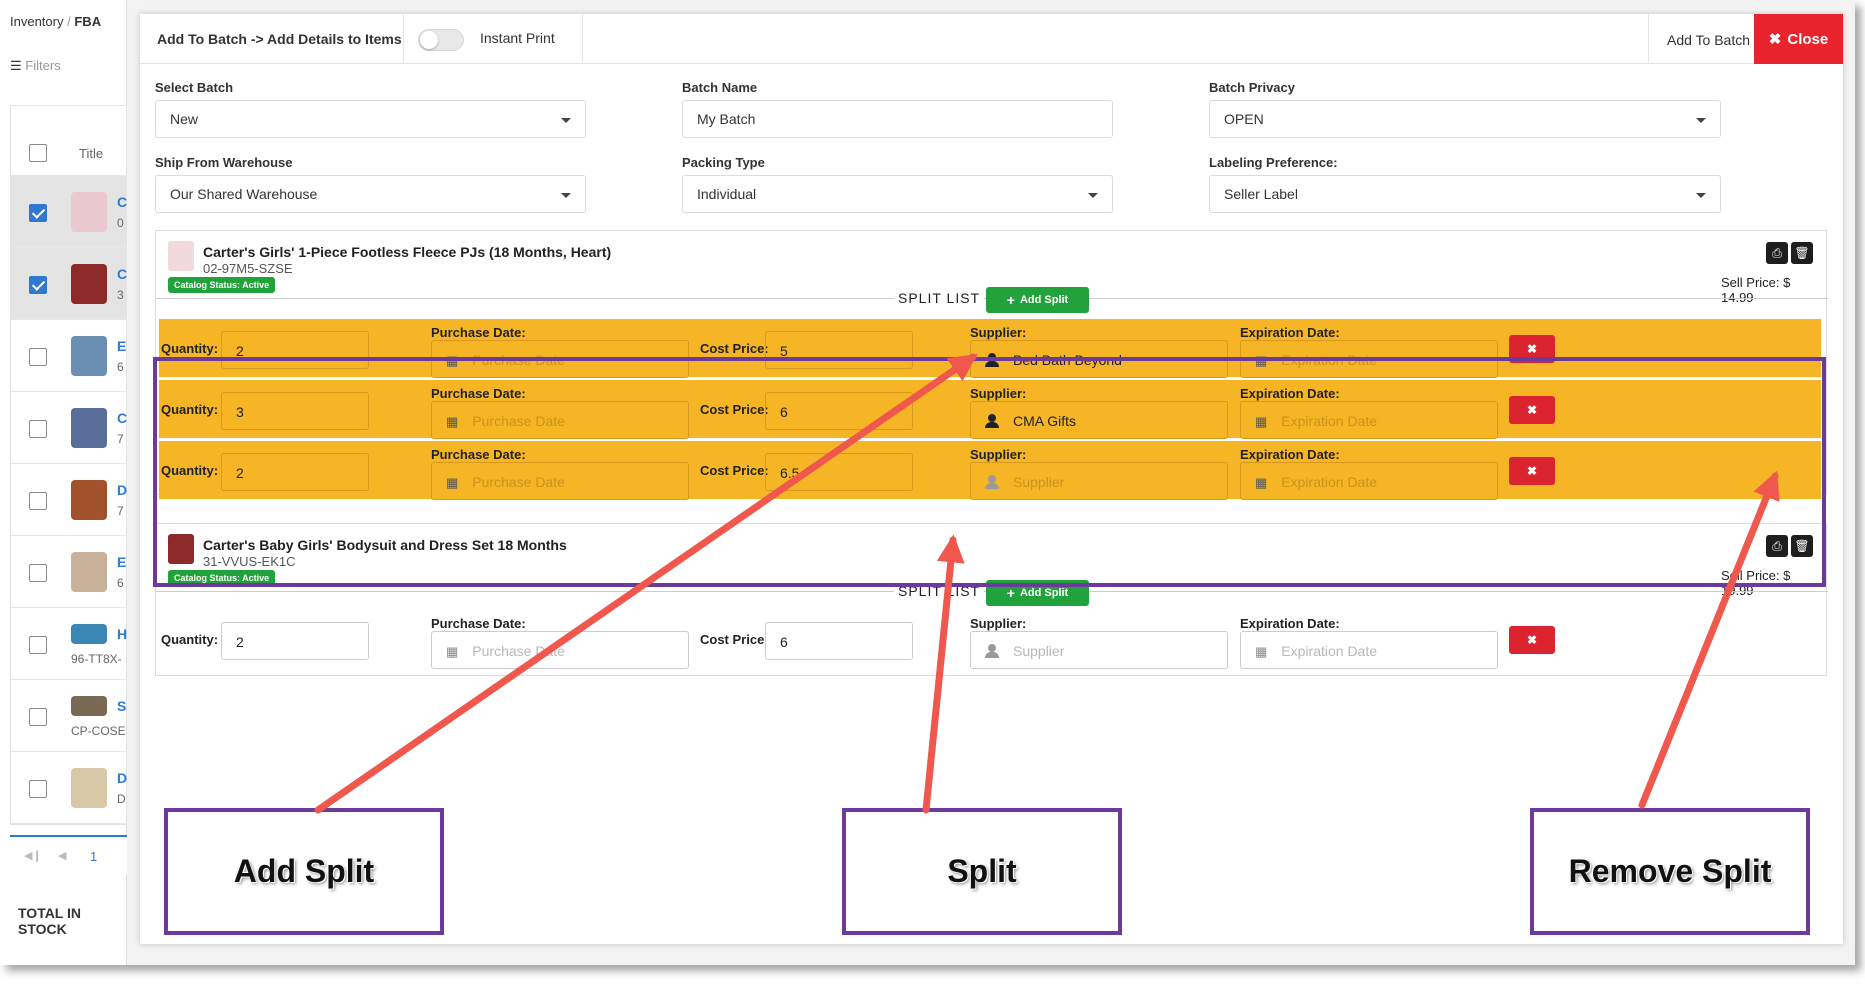  What do you see at coordinates (1465, 194) in the screenshot?
I see `labeling-dropdown: Seller Label` at bounding box center [1465, 194].